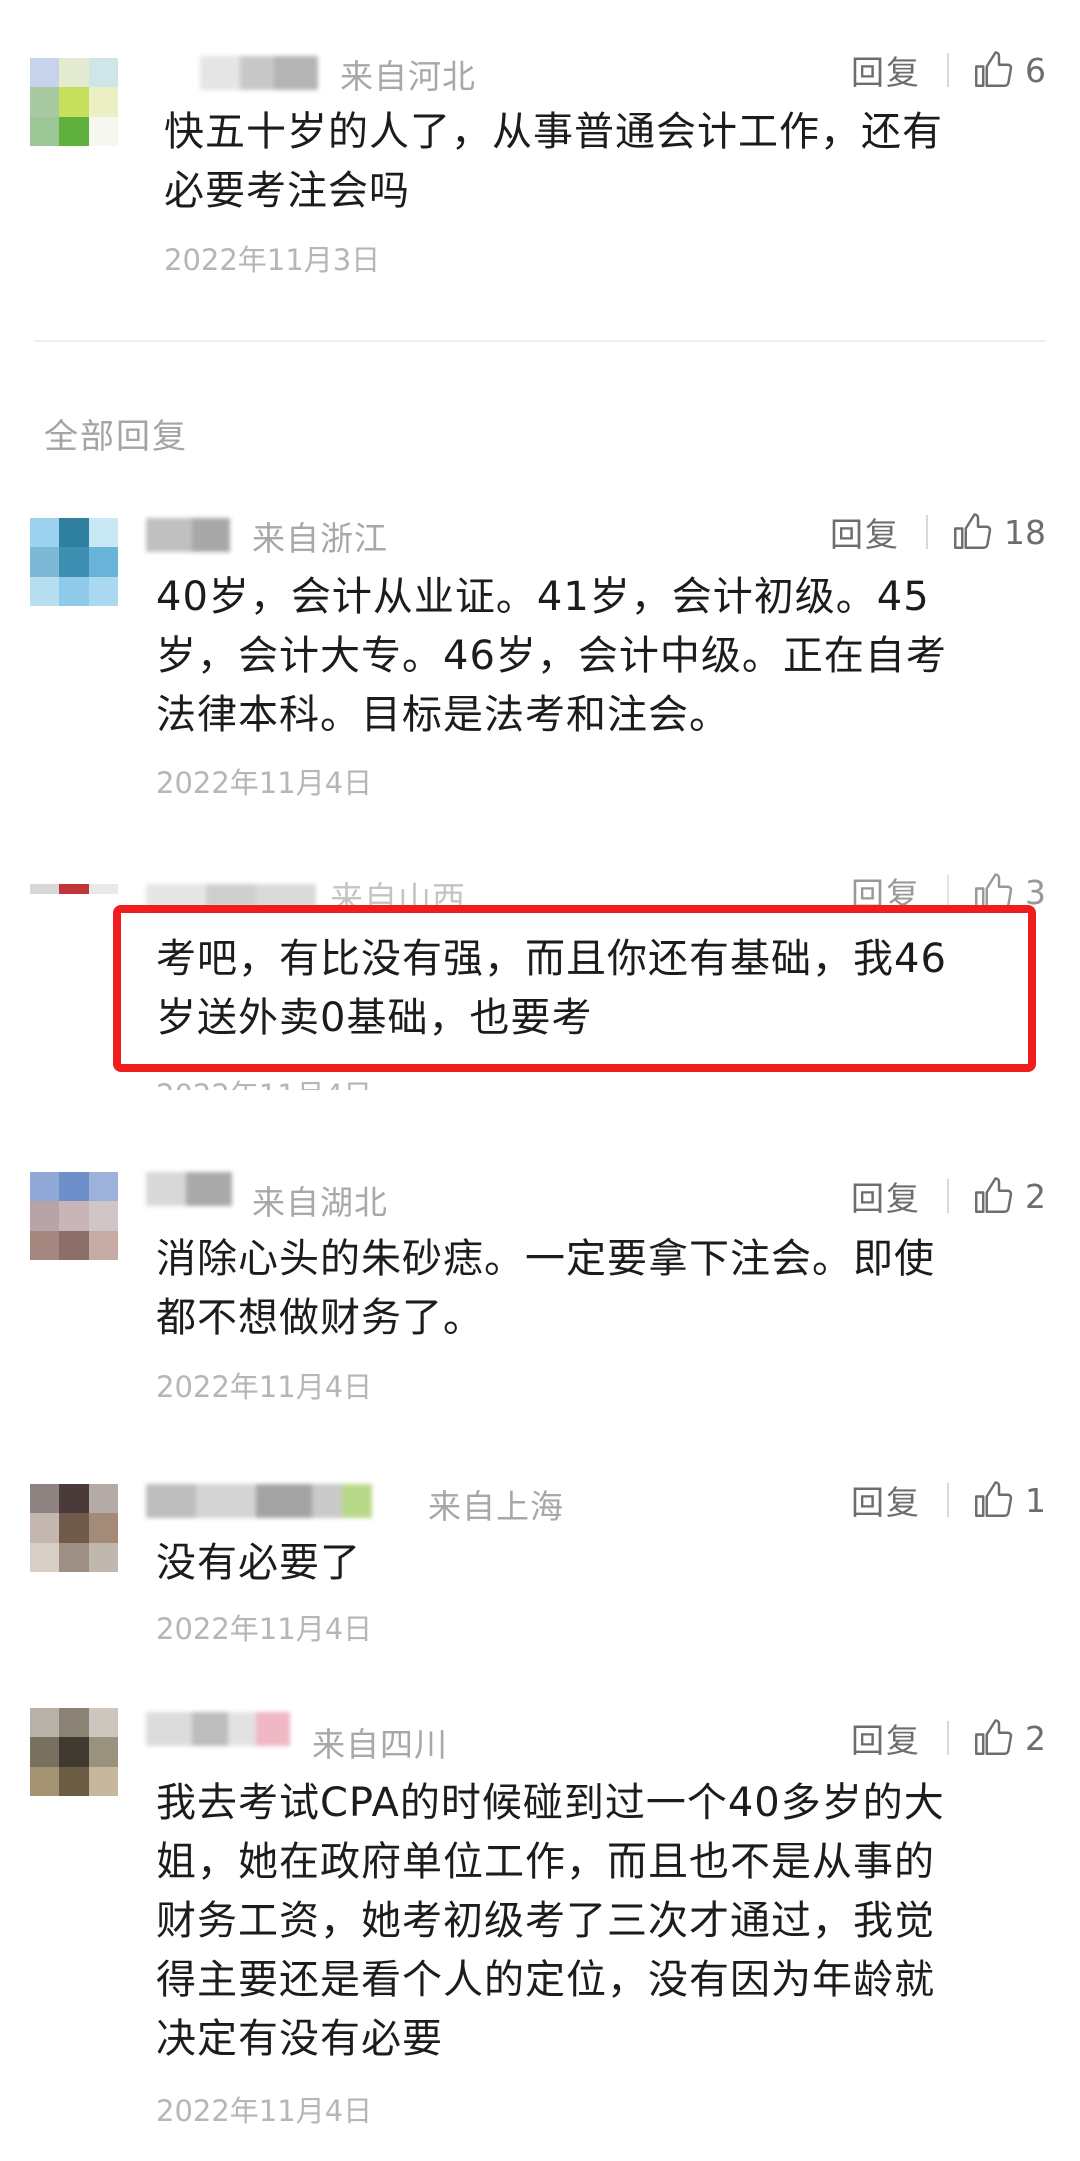 The width and height of the screenshot is (1080, 2161). I want to click on location-label: 来自湖北, so click(320, 1202).